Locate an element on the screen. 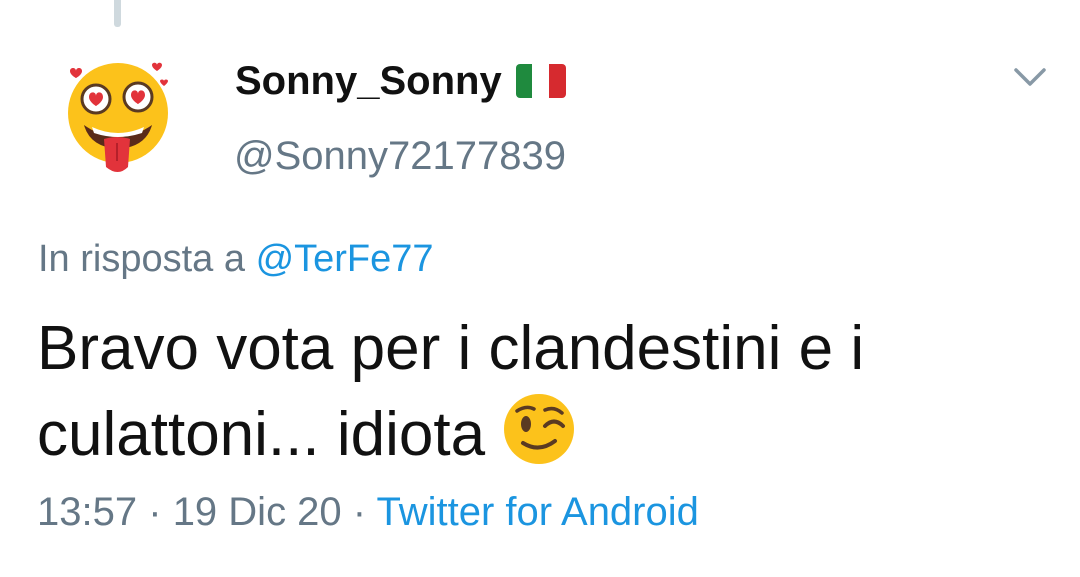  chevron-down-icon is located at coordinates (1030, 77).